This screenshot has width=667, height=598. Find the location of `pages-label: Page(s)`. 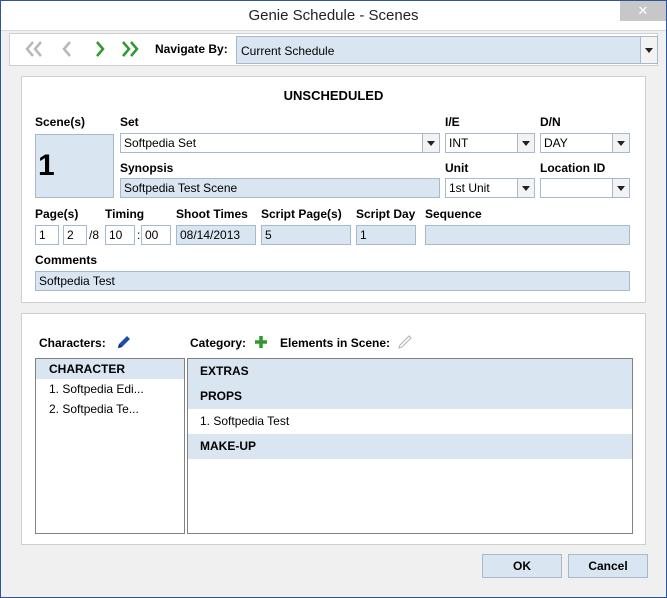

pages-label: Page(s) is located at coordinates (57, 214).